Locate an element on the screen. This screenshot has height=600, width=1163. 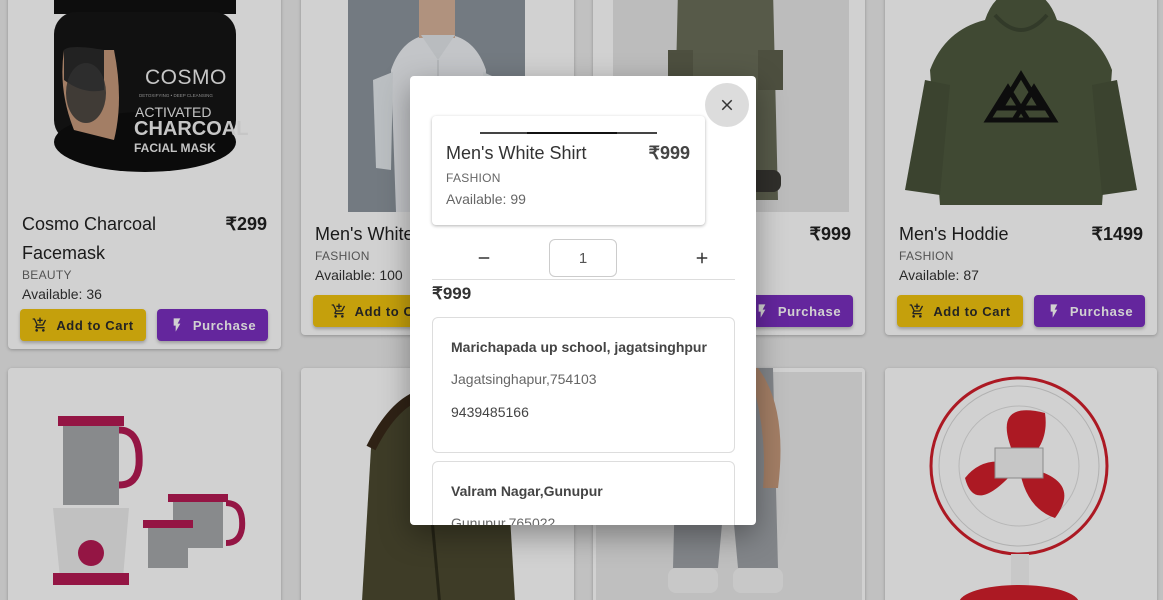
decrease-quantity-button is located at coordinates (484, 258).